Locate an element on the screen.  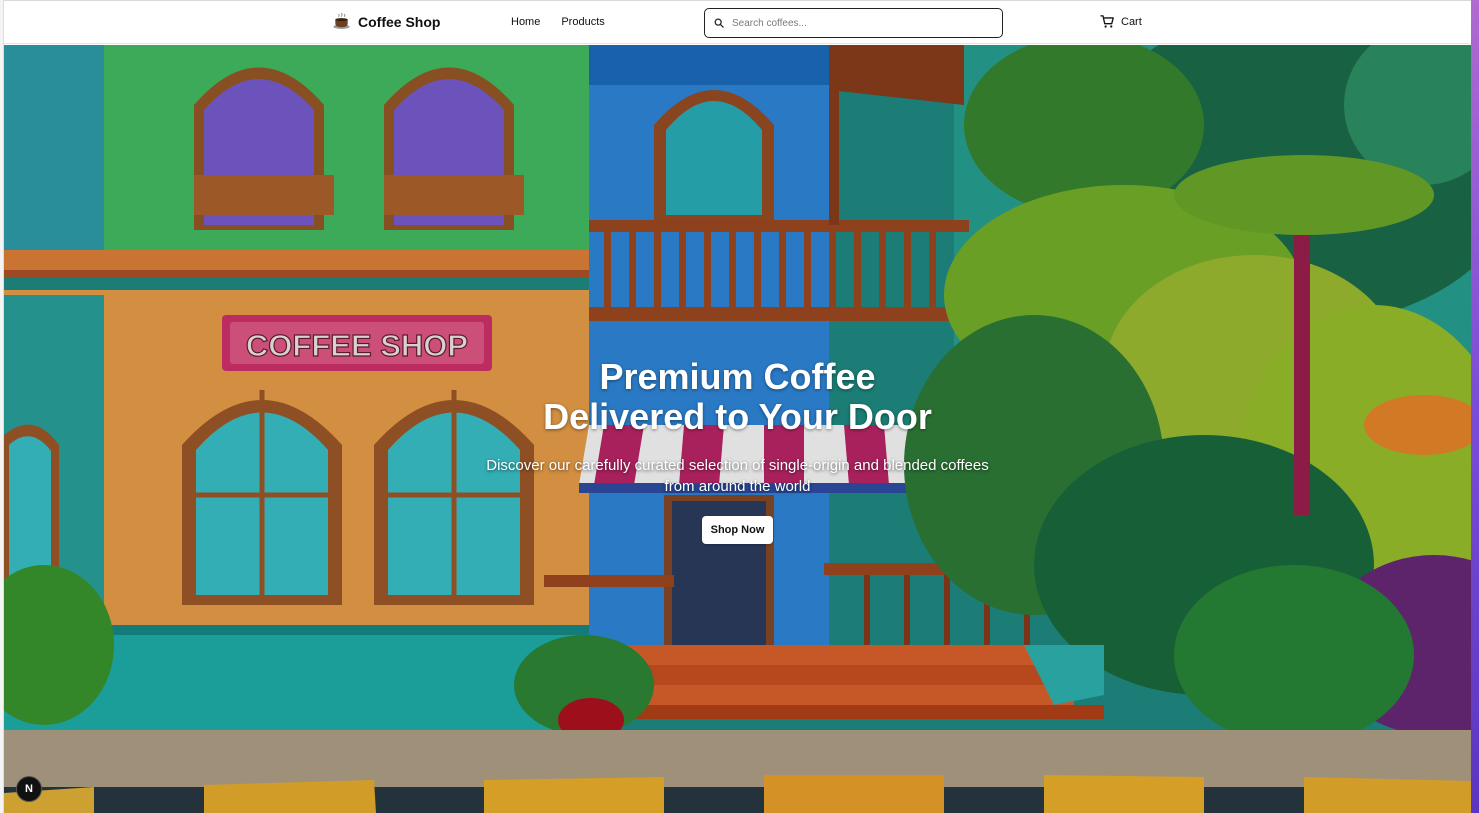
hero-title: Premium Coffee Delivered to Your Door is located at coordinates (737, 397).